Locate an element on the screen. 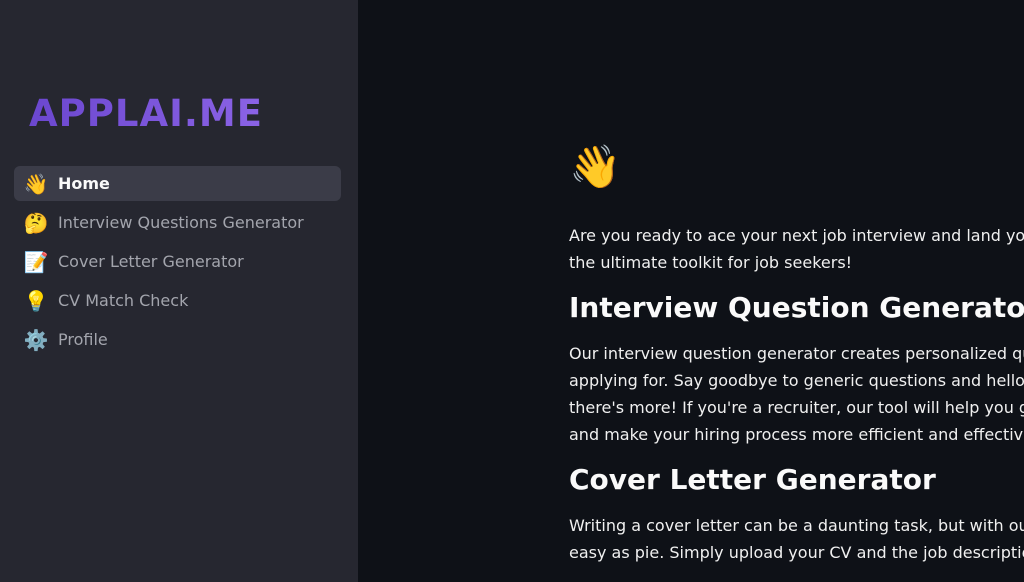 The width and height of the screenshot is (1024, 582). sidebar-item-cv-match-check: 💡 CV Match Check is located at coordinates (177, 300).